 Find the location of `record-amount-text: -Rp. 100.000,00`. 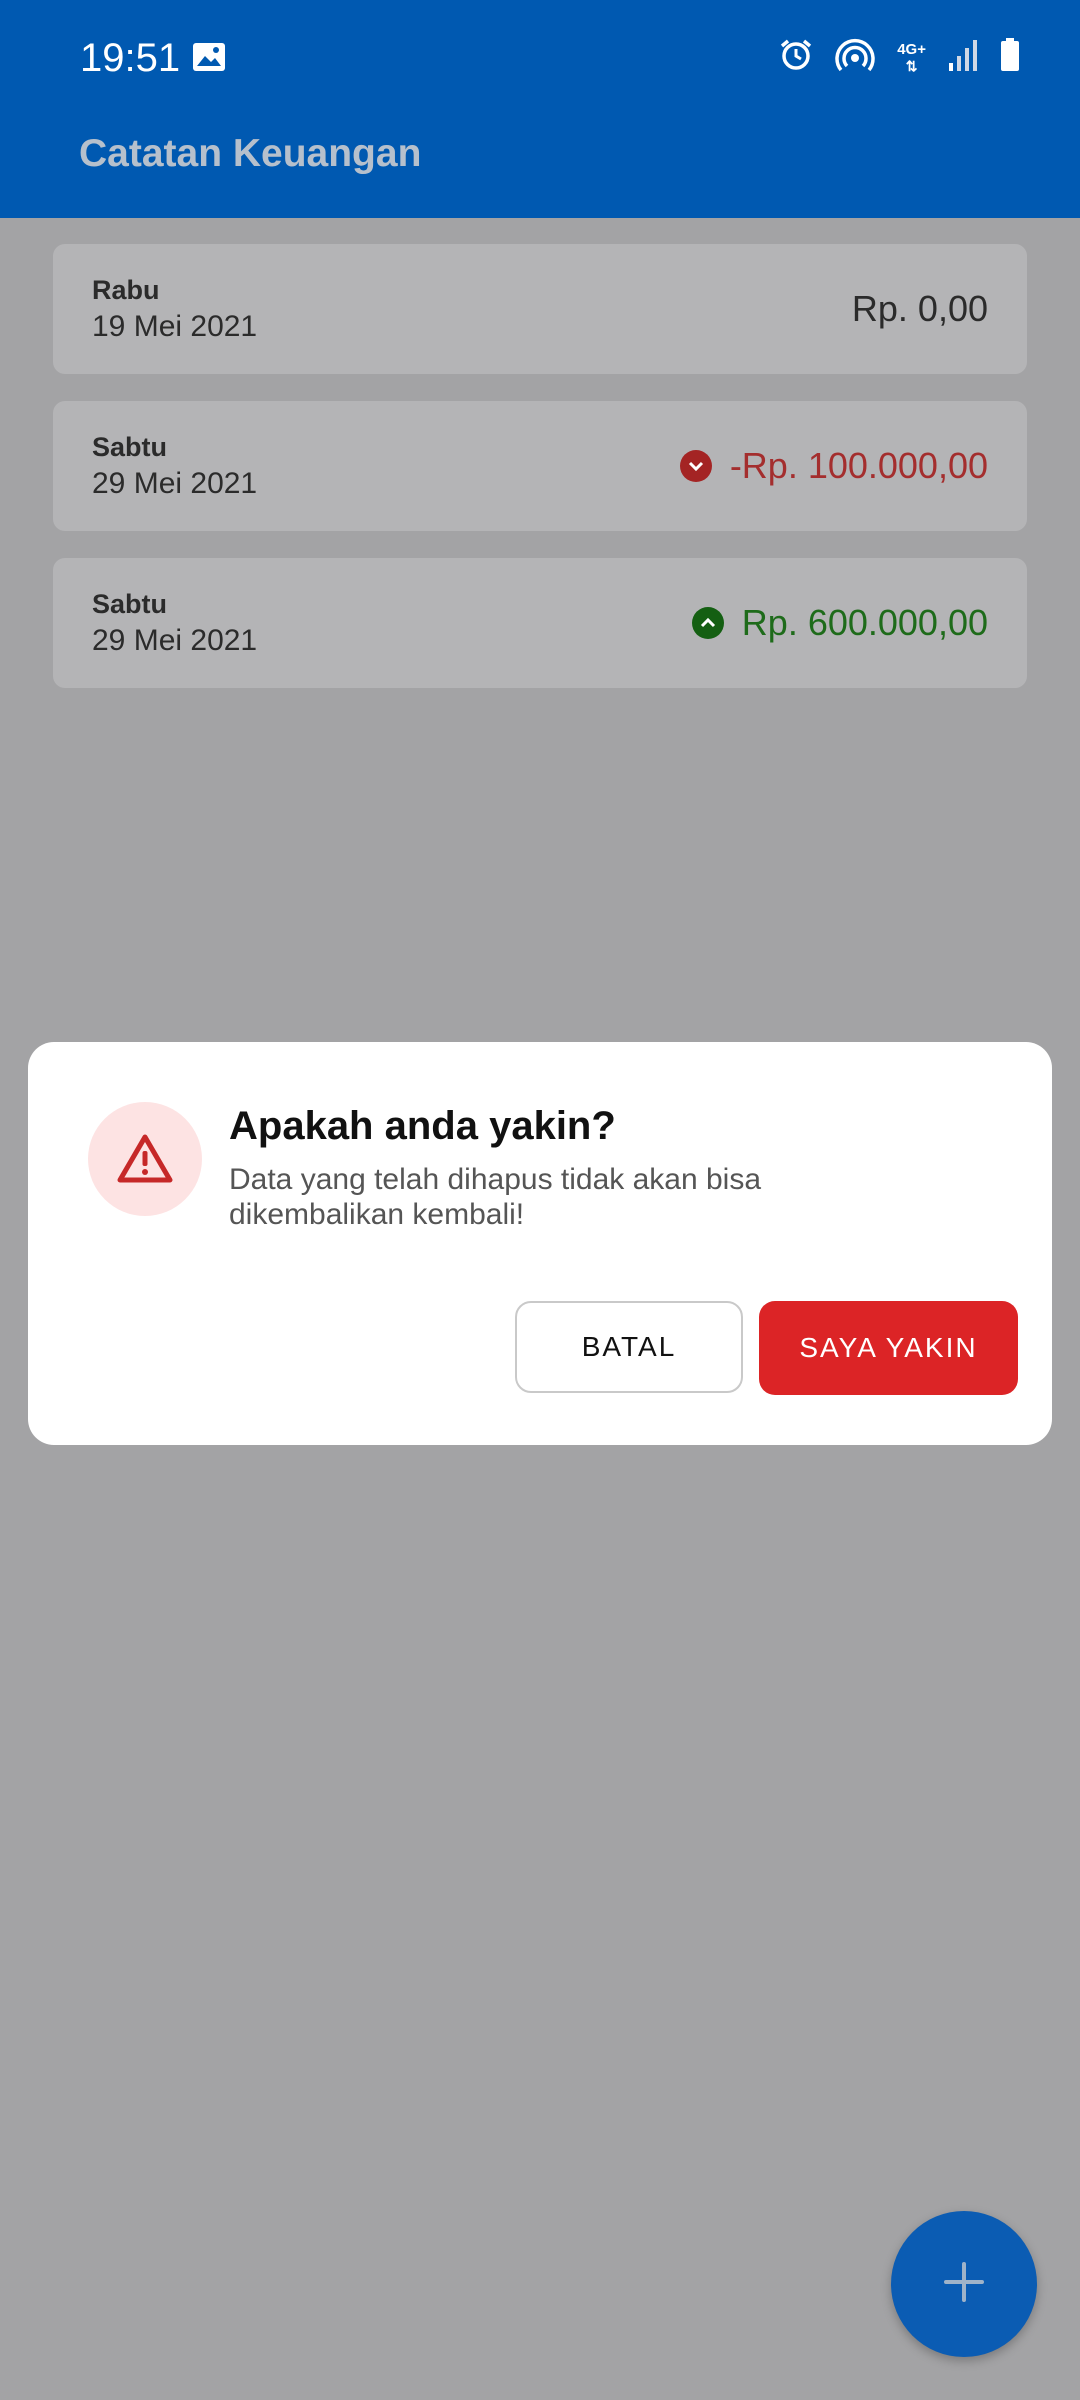

record-amount-text: -Rp. 100.000,00 is located at coordinates (858, 465).